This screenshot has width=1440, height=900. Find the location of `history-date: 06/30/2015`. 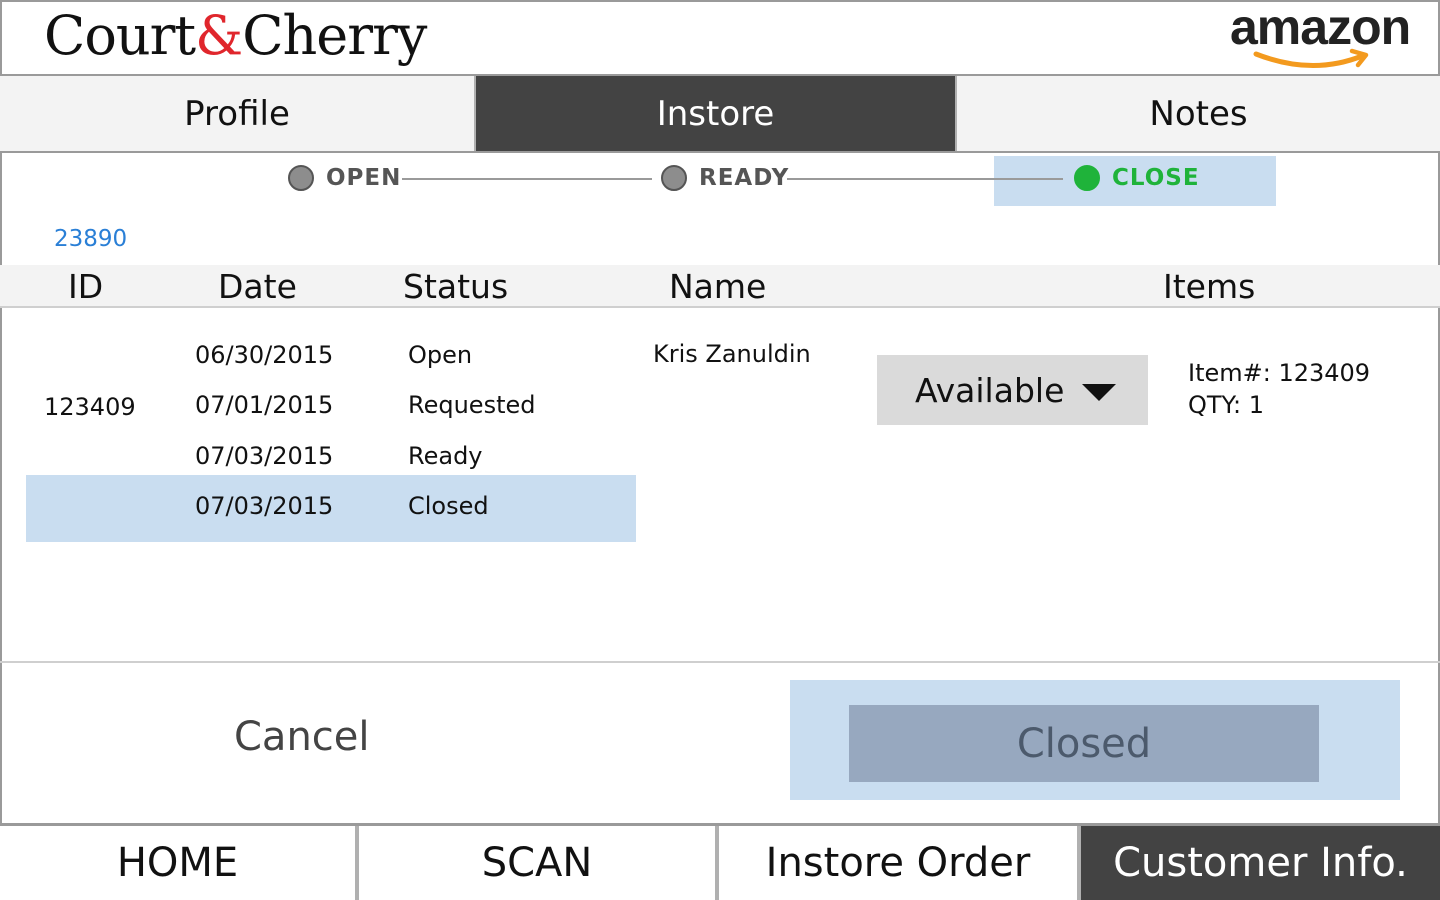

history-date: 06/30/2015 is located at coordinates (264, 355).